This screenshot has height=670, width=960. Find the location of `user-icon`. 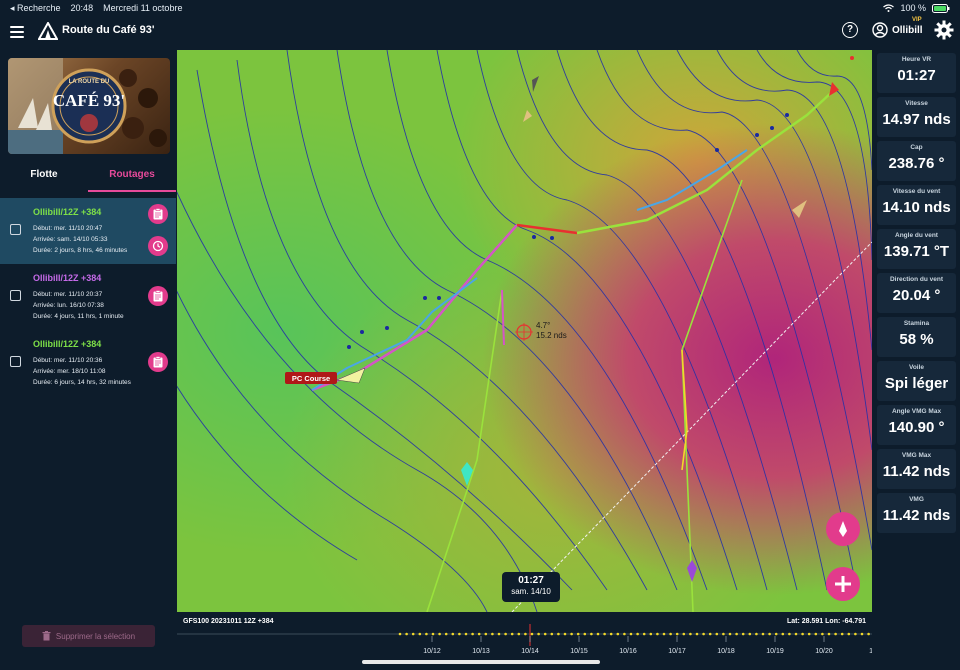

user-icon is located at coordinates (880, 30).